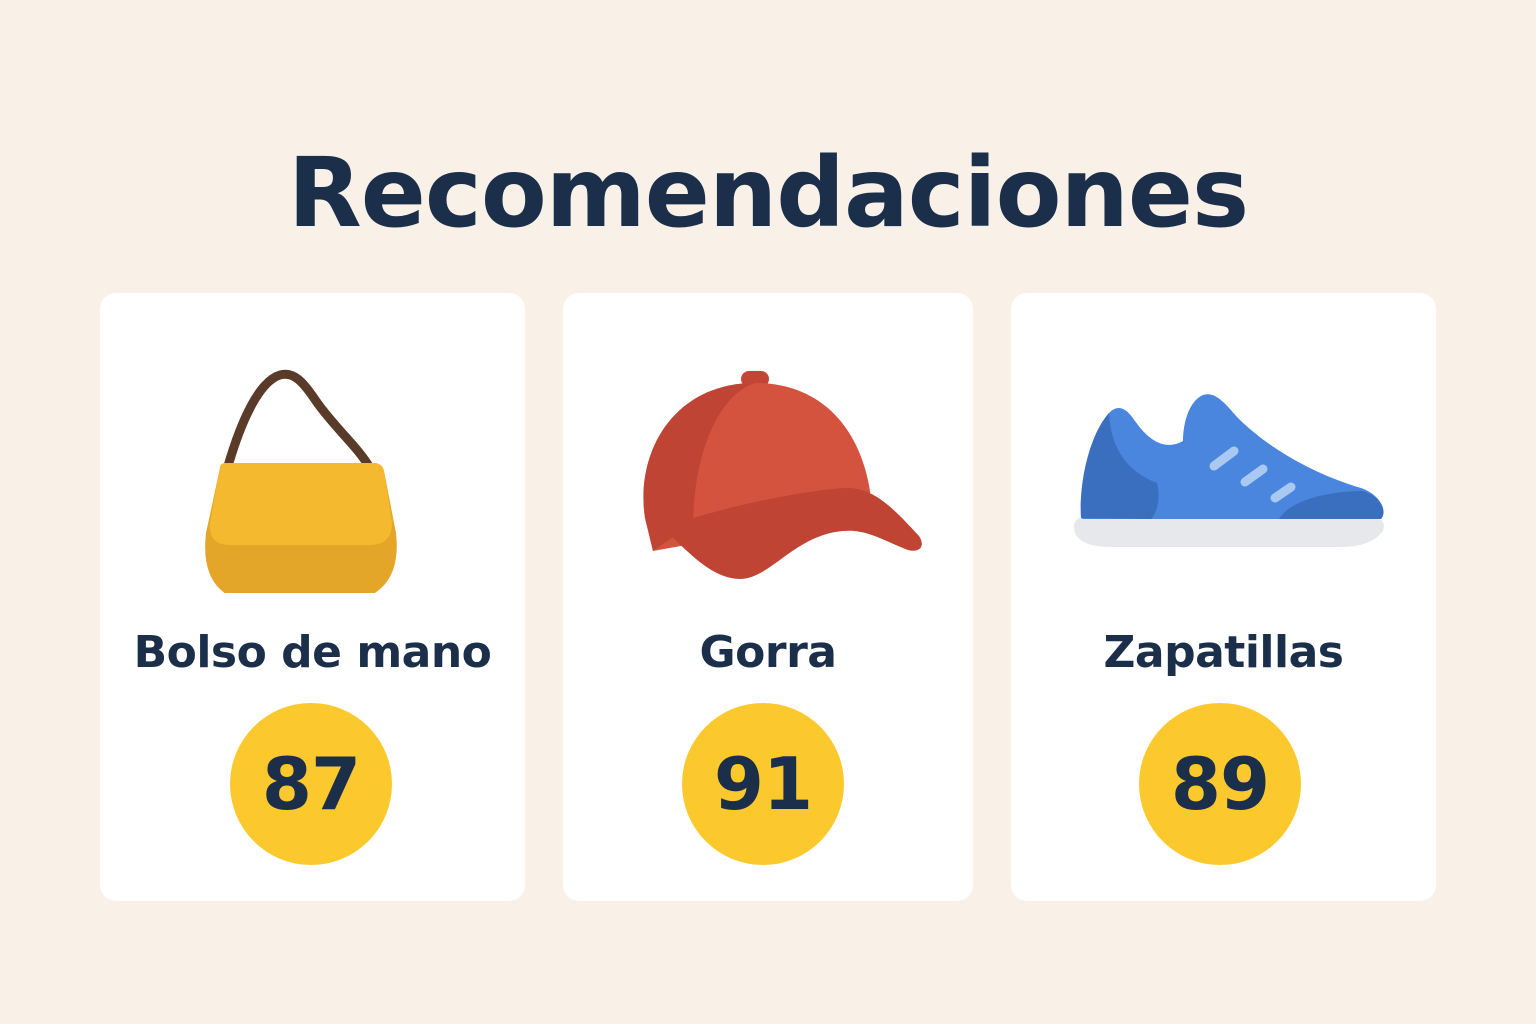 The height and width of the screenshot is (1024, 1536). Describe the element at coordinates (1223, 652) in the screenshot. I see `product-name: Zapatillas` at that location.